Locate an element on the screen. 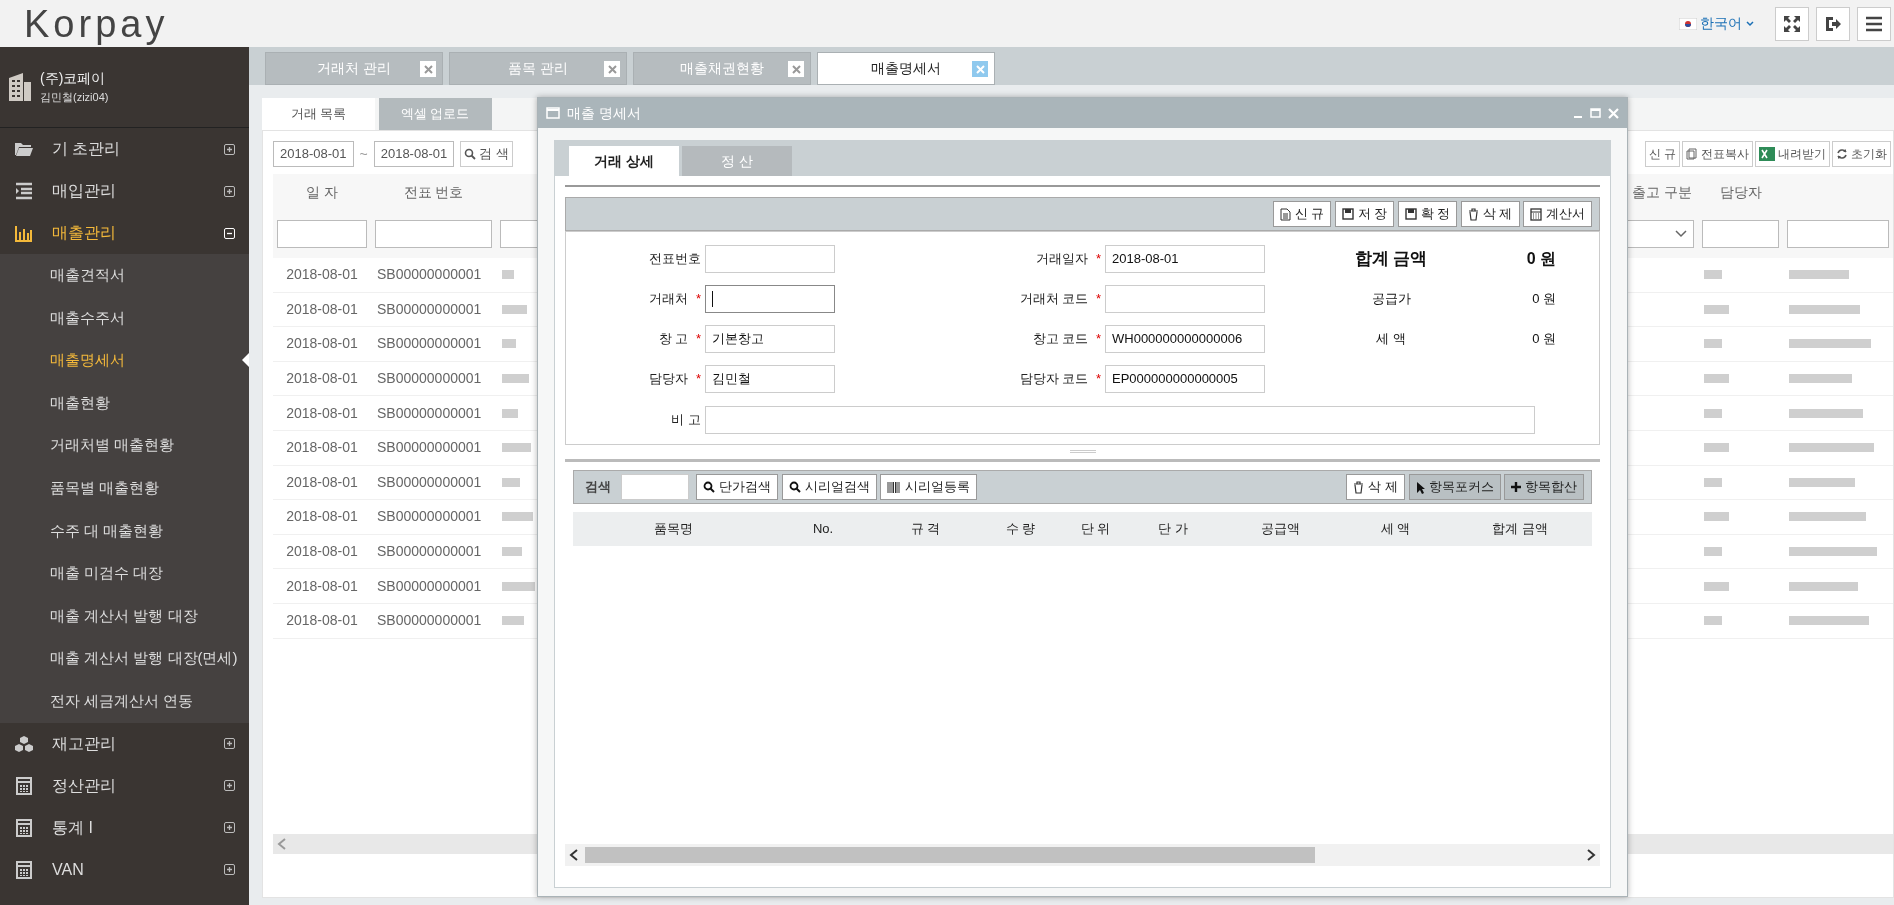  menu-item: 재고관리 is located at coordinates (84, 743).